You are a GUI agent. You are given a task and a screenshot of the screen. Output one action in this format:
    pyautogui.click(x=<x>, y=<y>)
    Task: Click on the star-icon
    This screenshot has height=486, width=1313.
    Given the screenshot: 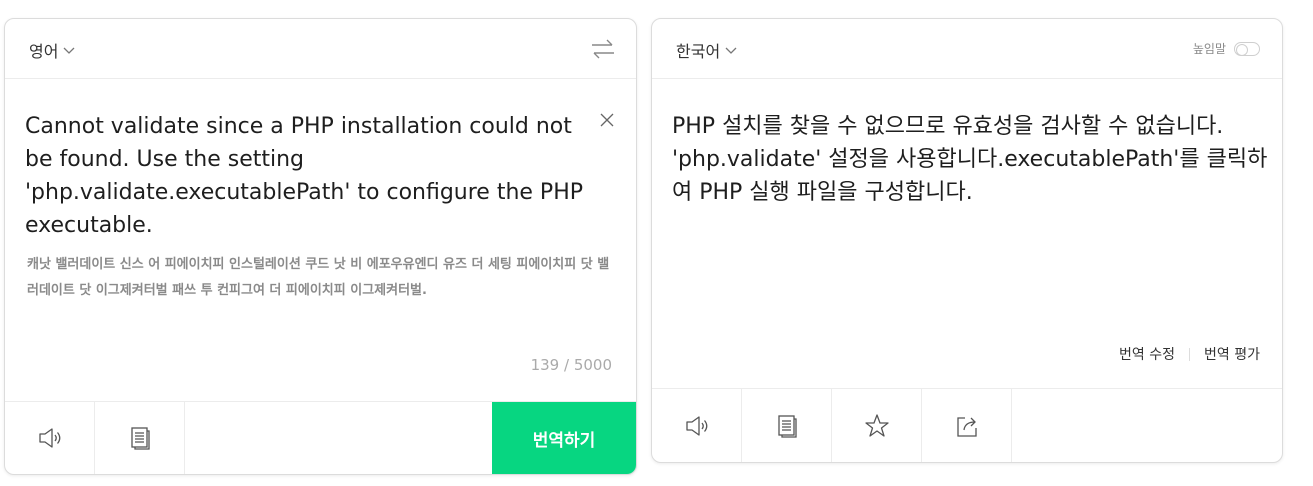 What is the action you would take?
    pyautogui.click(x=876, y=425)
    